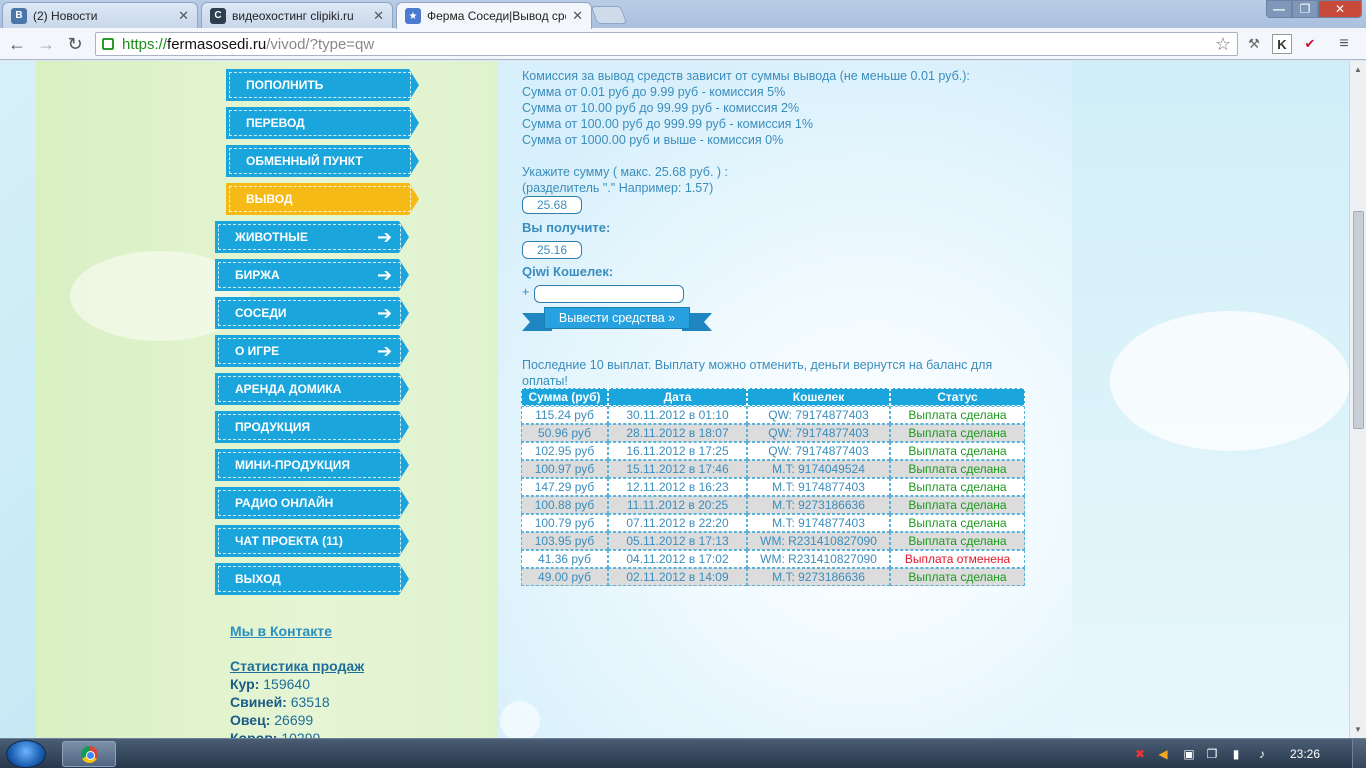 Image resolution: width=1366 pixels, height=768 pixels. What do you see at coordinates (497, 16) in the screenshot?
I see `tab-title: Ферма Соседи|Вывод сре` at bounding box center [497, 16].